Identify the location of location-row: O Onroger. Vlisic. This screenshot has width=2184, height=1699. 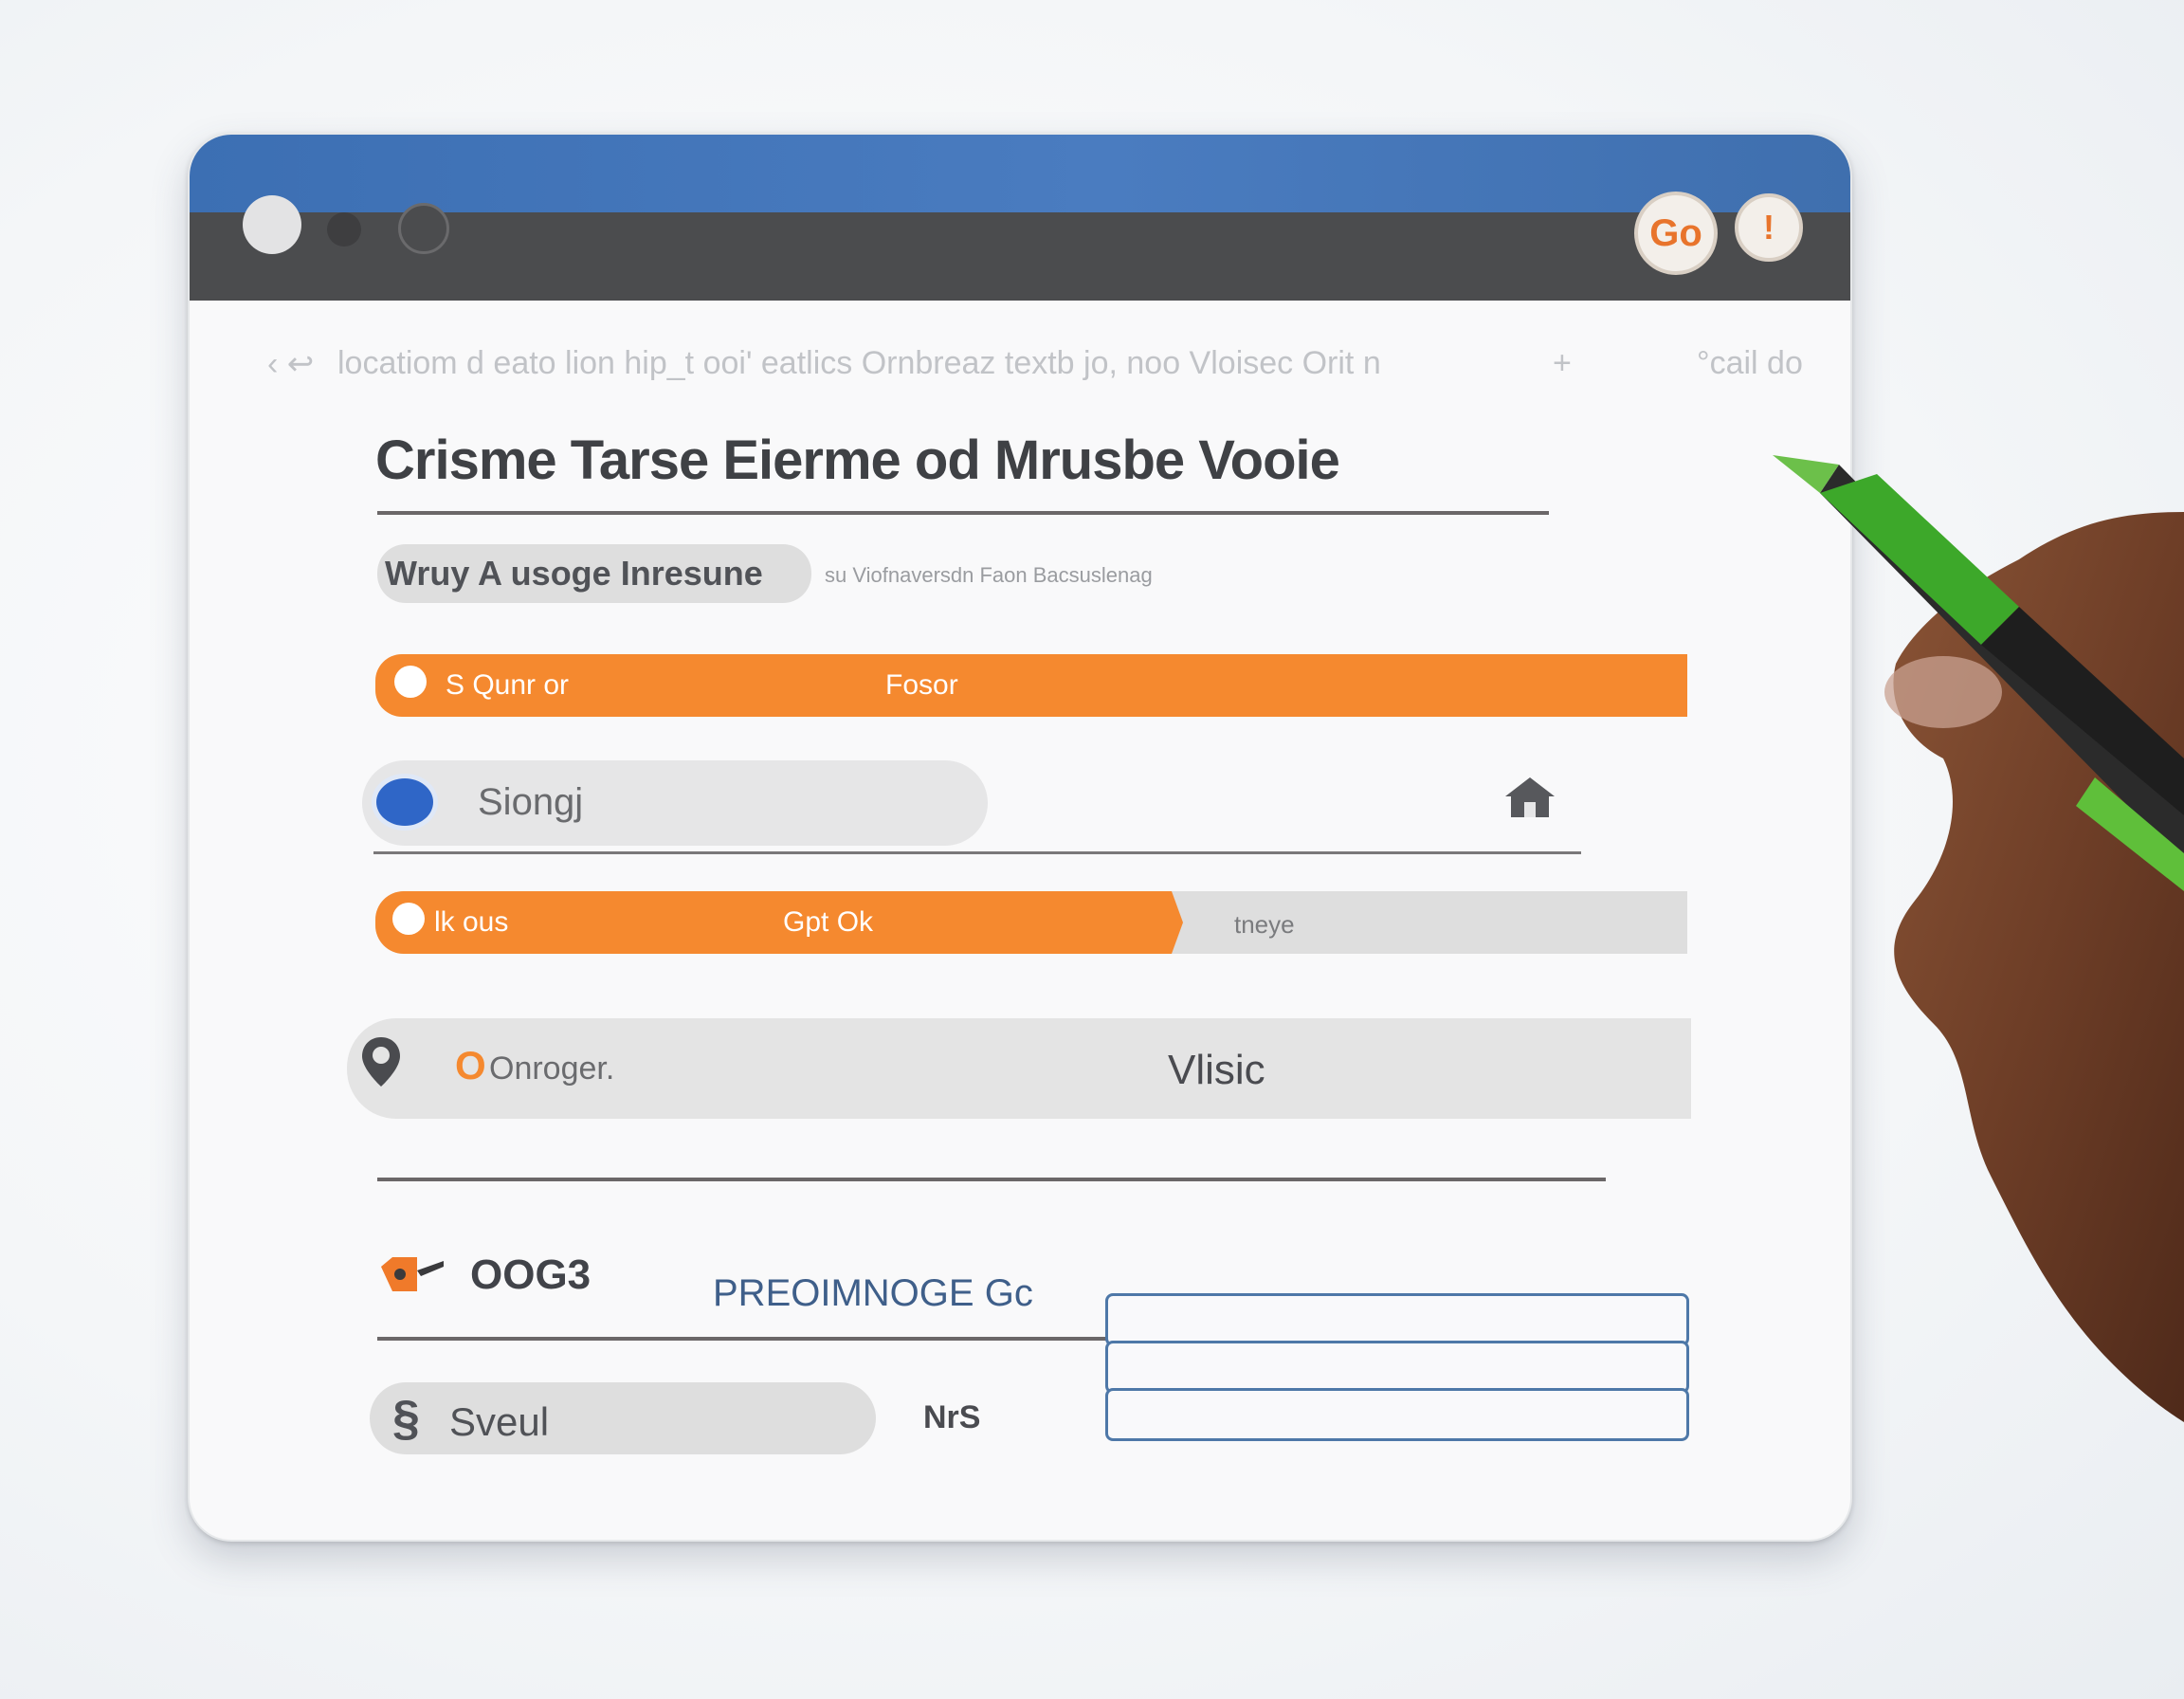
(1019, 1068).